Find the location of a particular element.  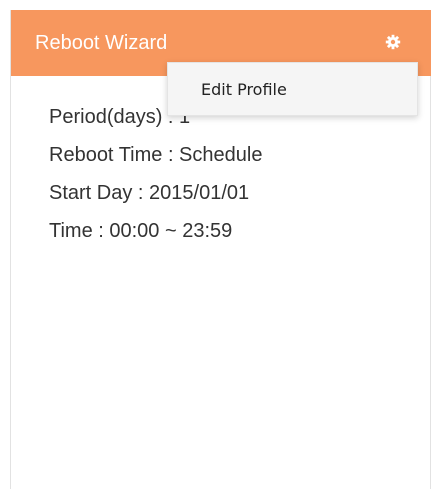

reboot-time-text: Reboot Time : Schedule is located at coordinates (156, 155).